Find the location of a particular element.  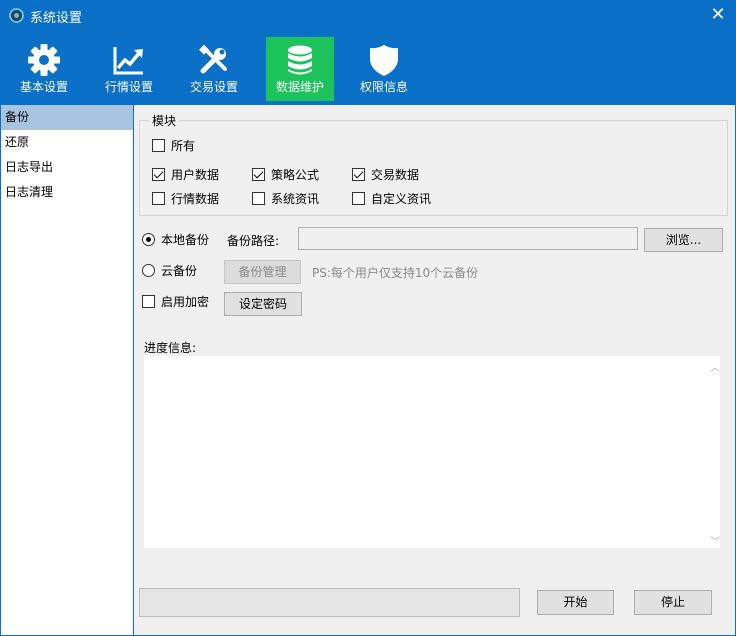

module-all-checkbox: 所有 is located at coordinates (173, 145).